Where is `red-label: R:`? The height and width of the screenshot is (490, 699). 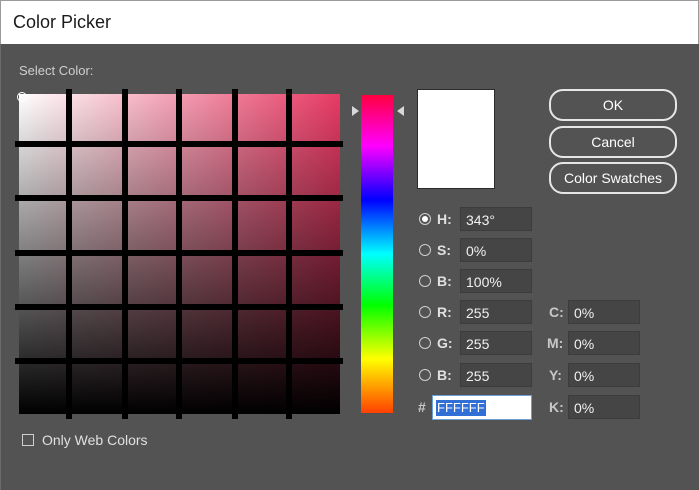
red-label: R: is located at coordinates (444, 312).